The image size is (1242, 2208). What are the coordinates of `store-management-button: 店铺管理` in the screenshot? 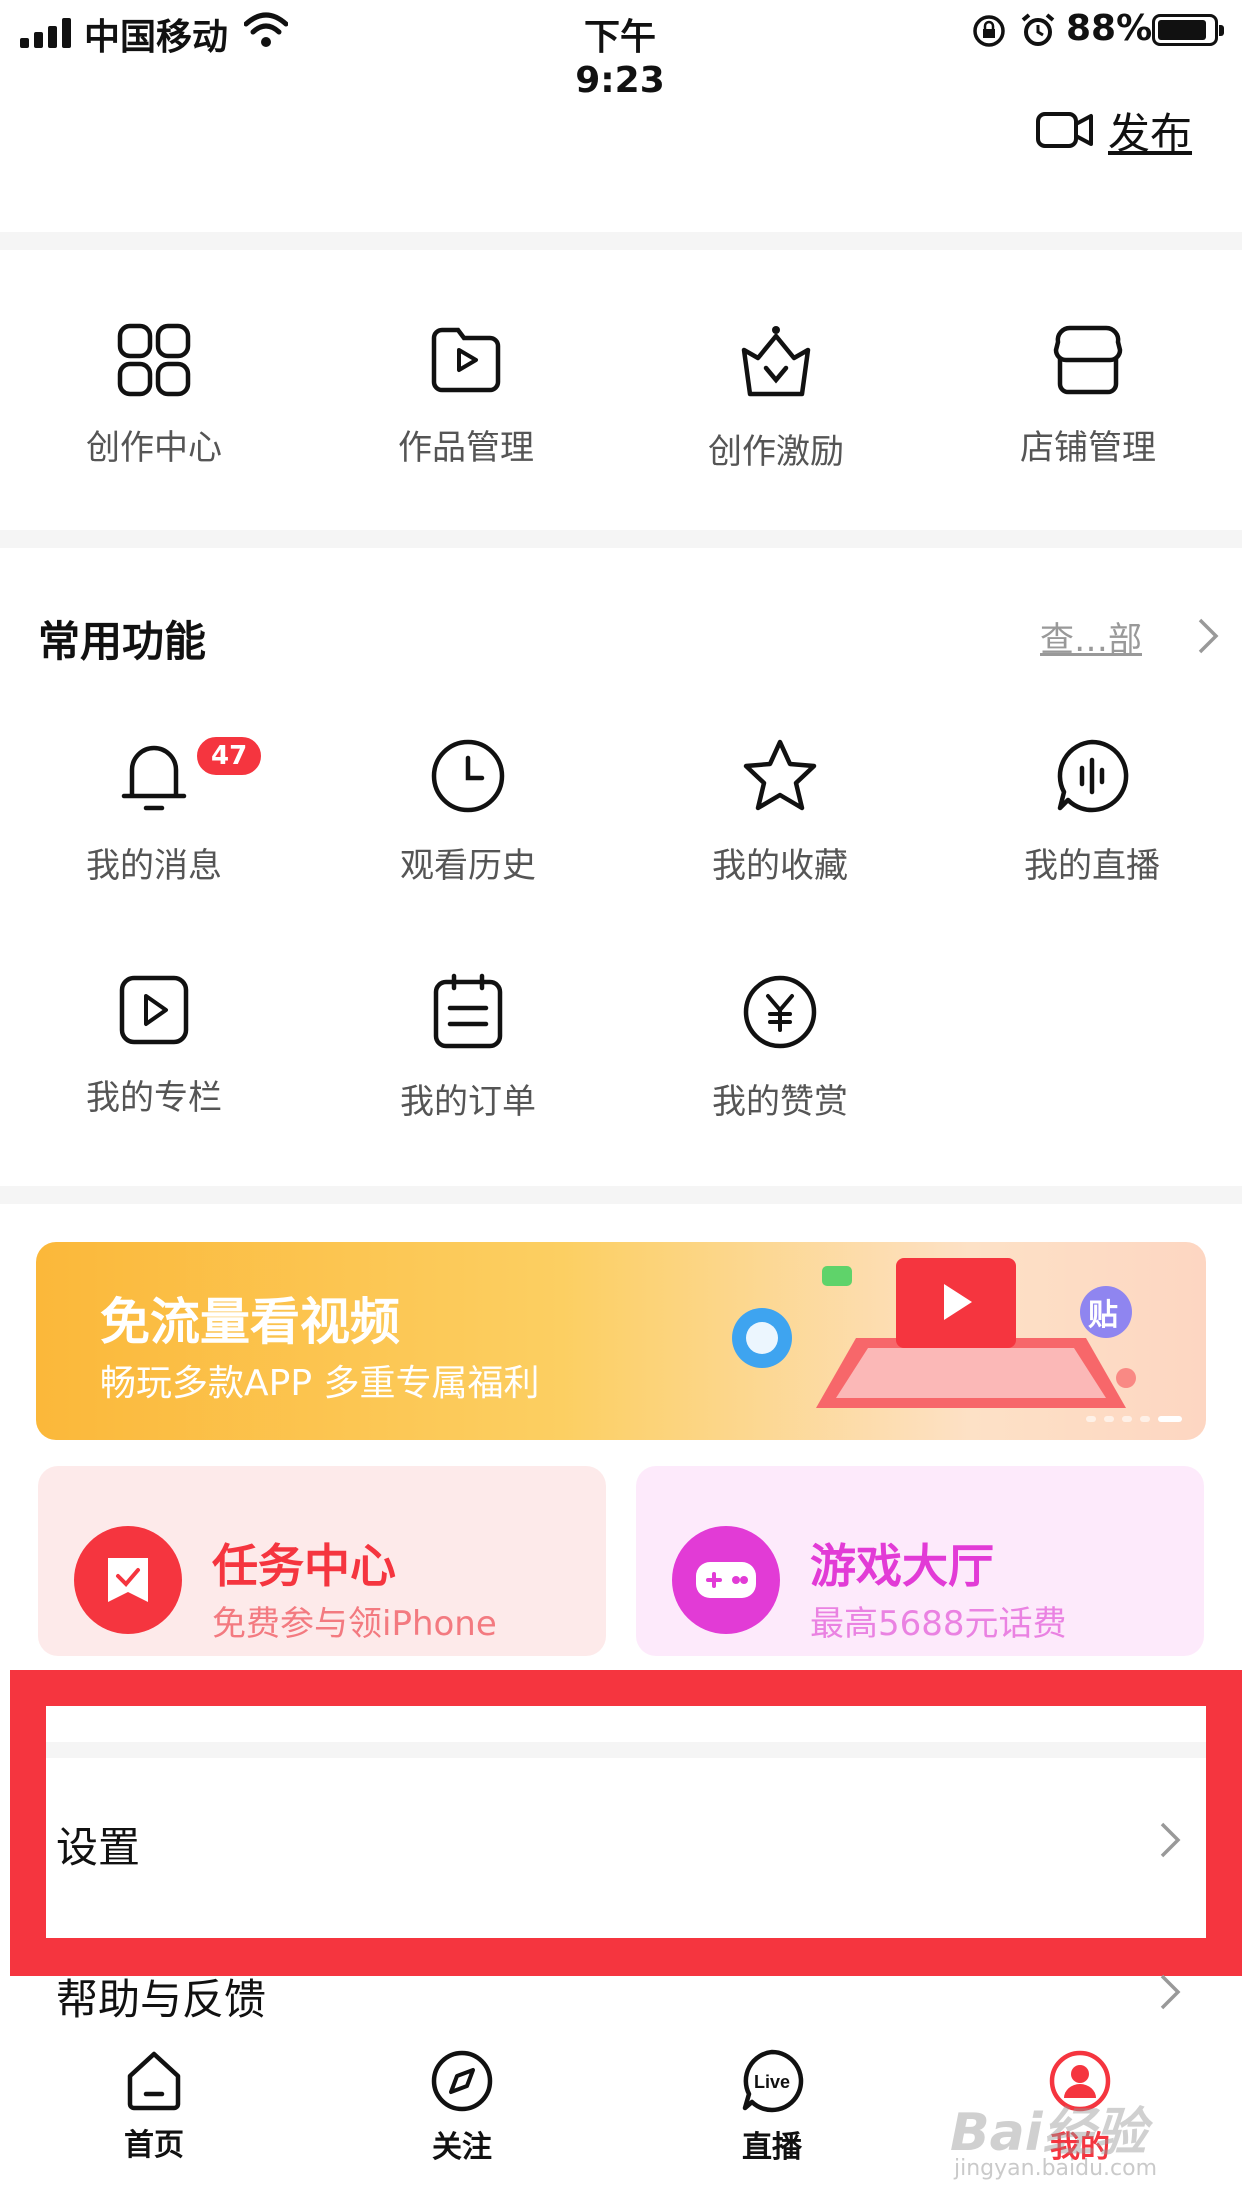 It's located at (1088, 395).